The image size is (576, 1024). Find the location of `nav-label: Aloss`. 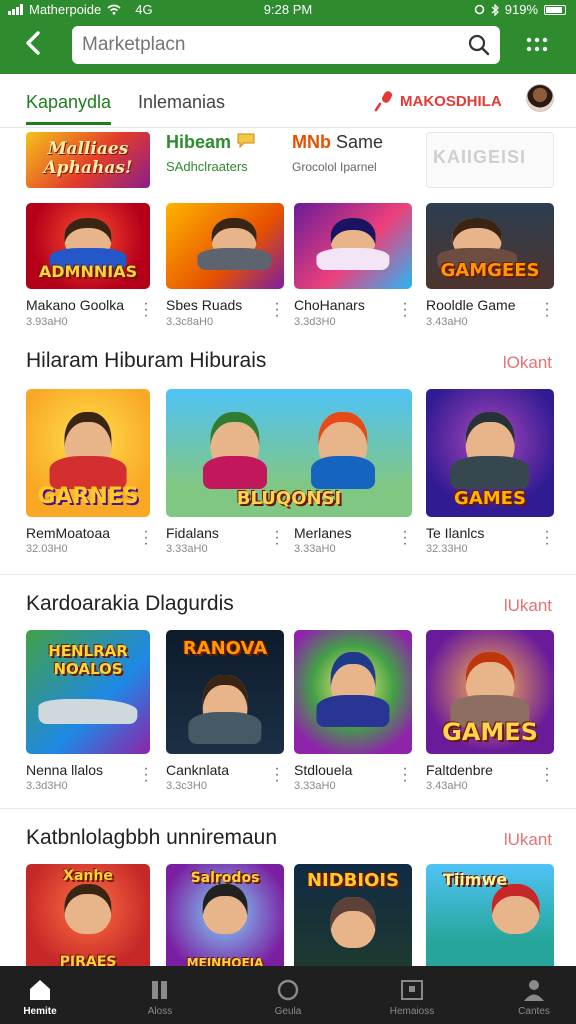

nav-label: Aloss is located at coordinates (160, 1011).